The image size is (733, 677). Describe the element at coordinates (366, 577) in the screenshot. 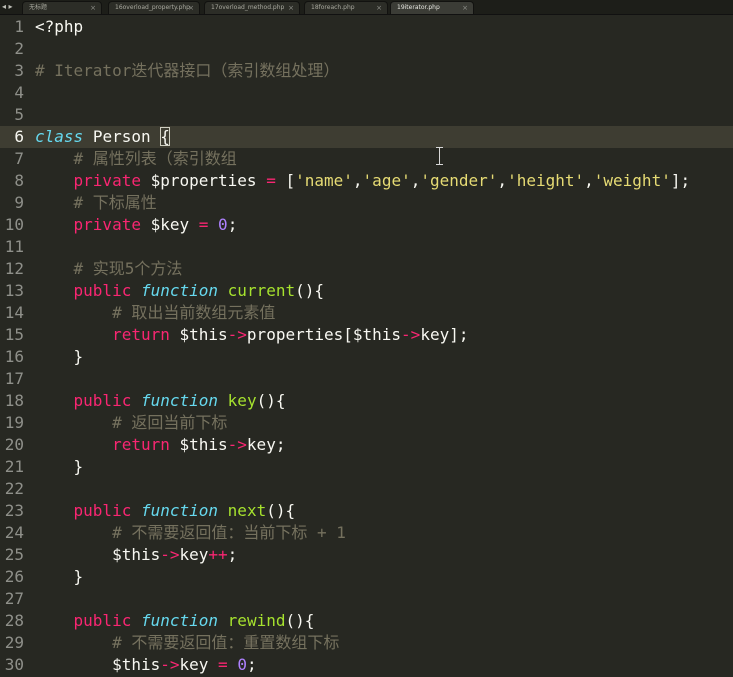

I see `code-line: 26 }` at that location.